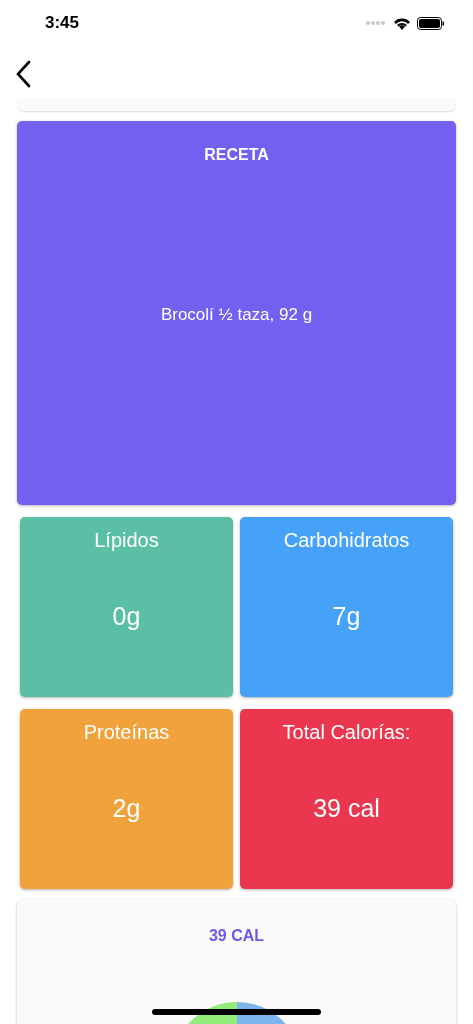 The image size is (473, 1024). I want to click on nutrient-value: 7g, so click(346, 616).